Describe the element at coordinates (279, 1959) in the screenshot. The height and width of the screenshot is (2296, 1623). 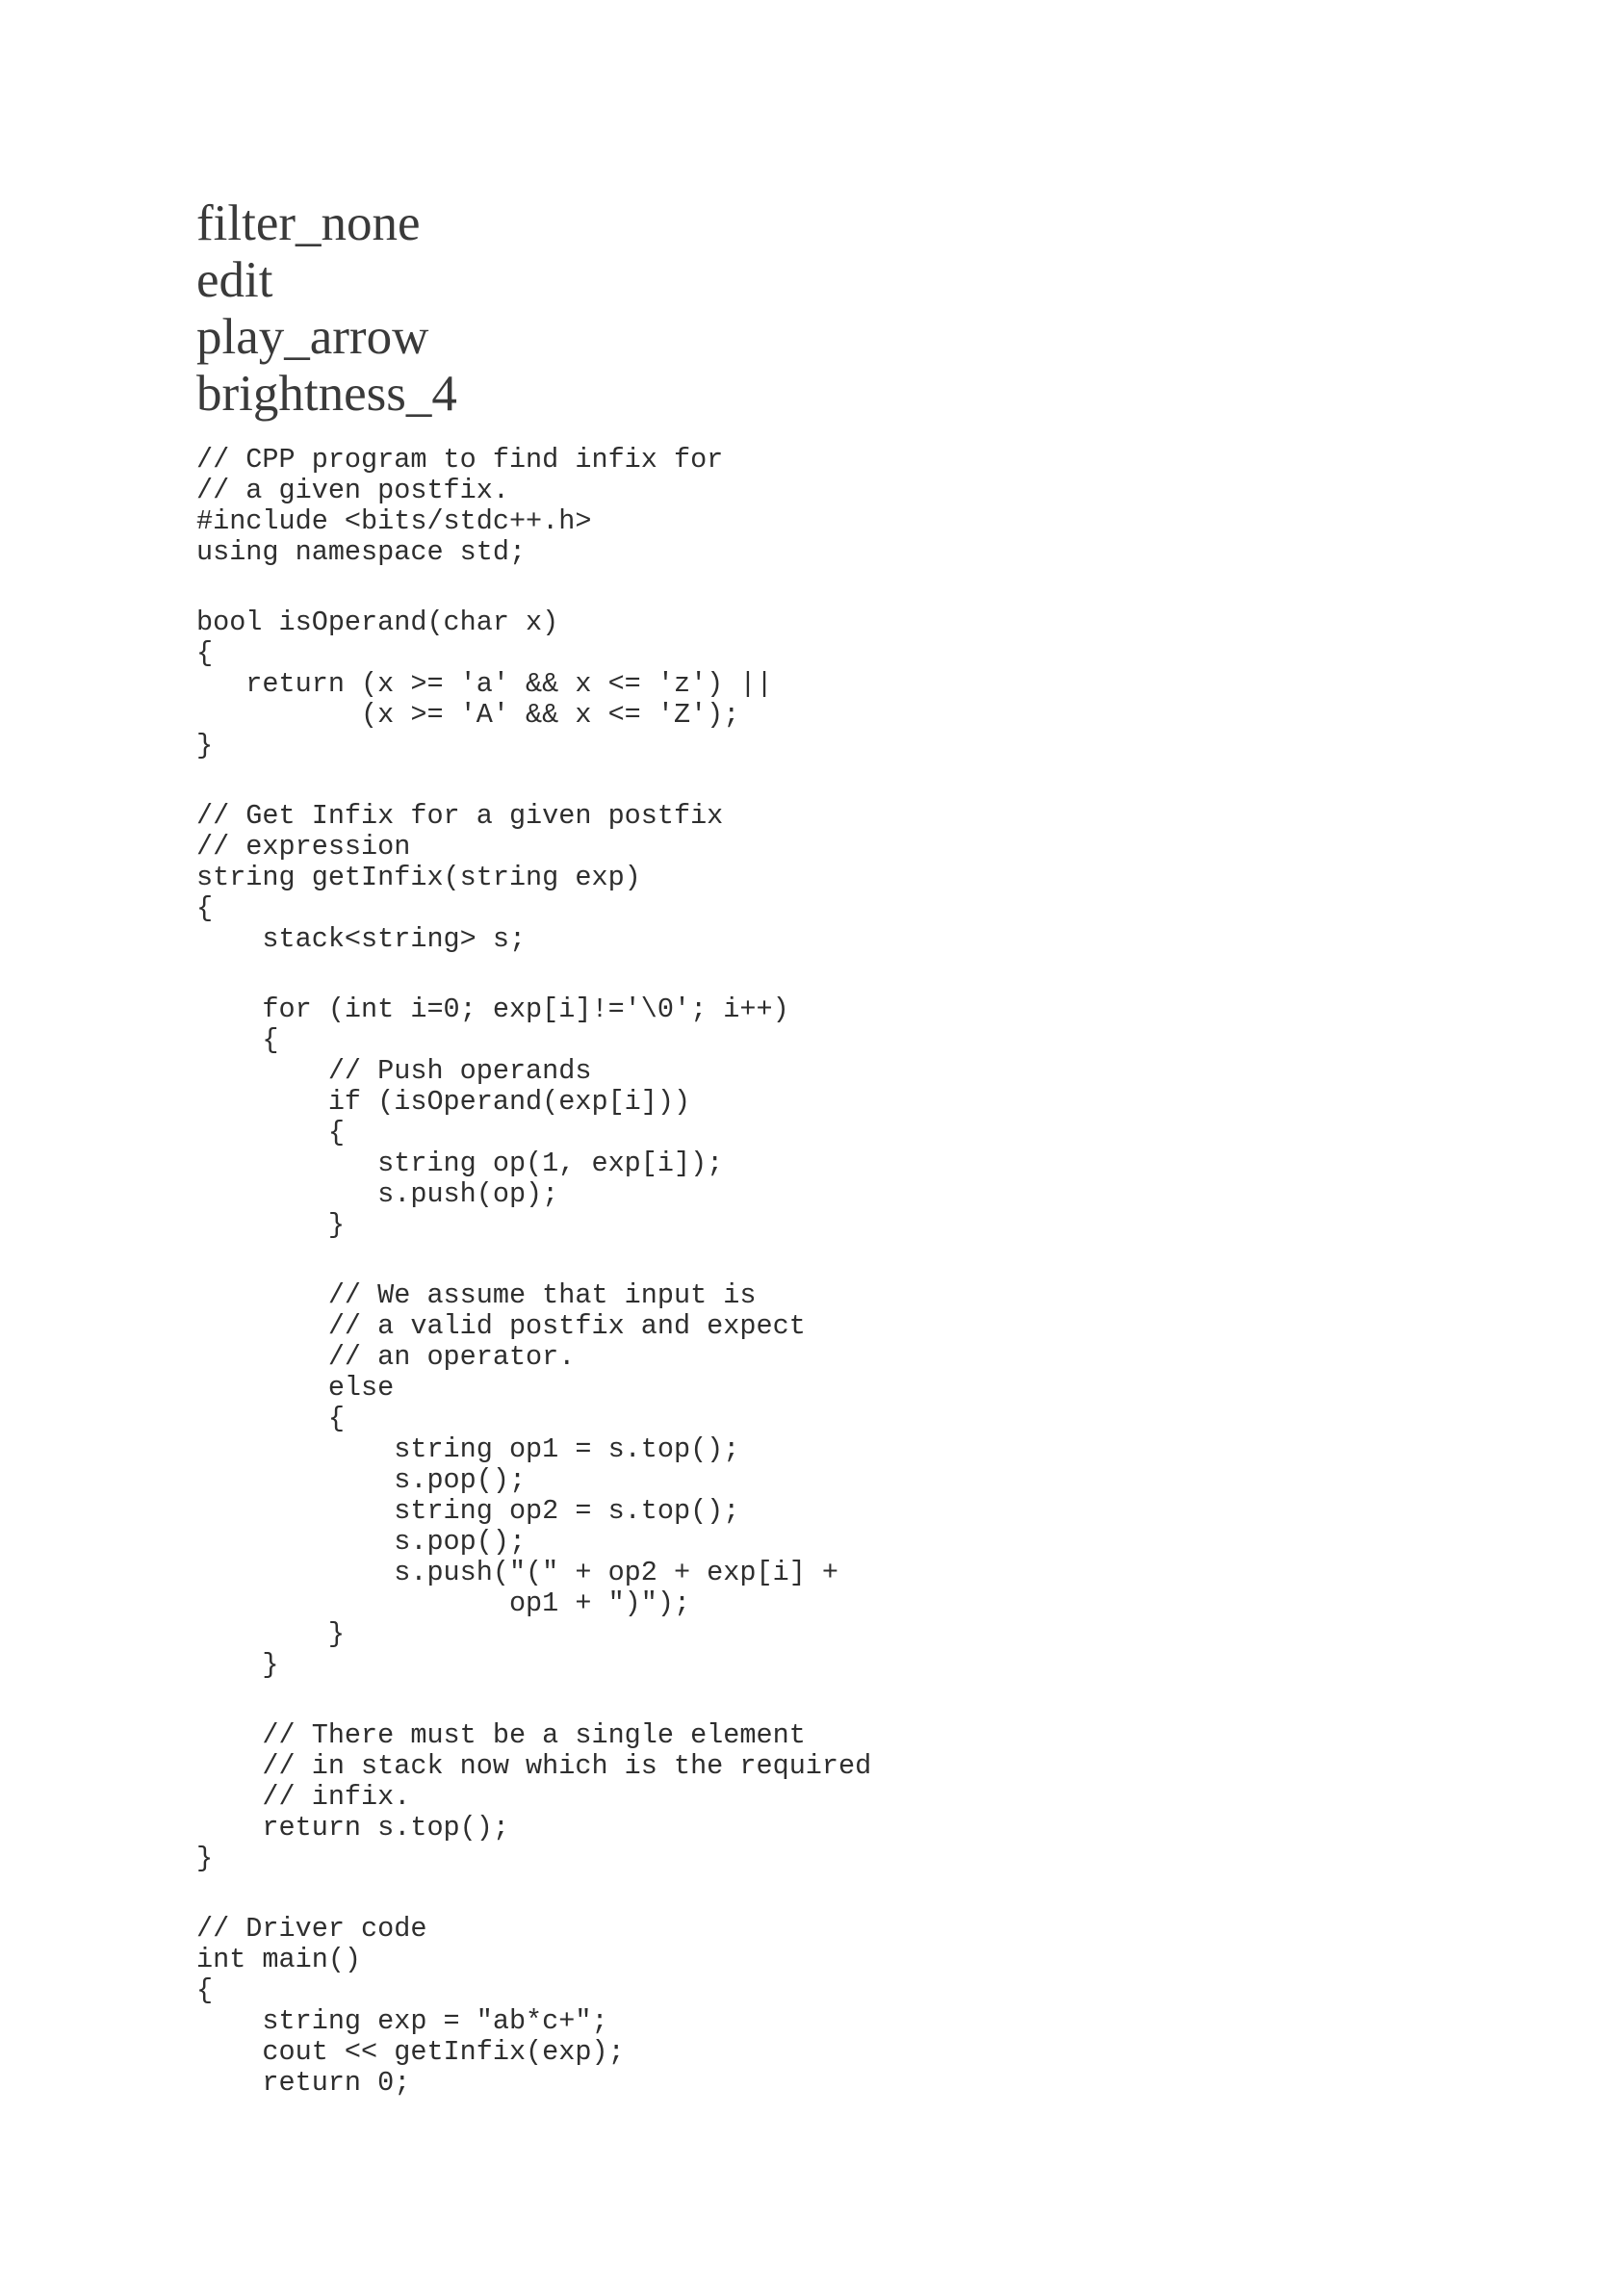
I see `code-line: int main()` at that location.